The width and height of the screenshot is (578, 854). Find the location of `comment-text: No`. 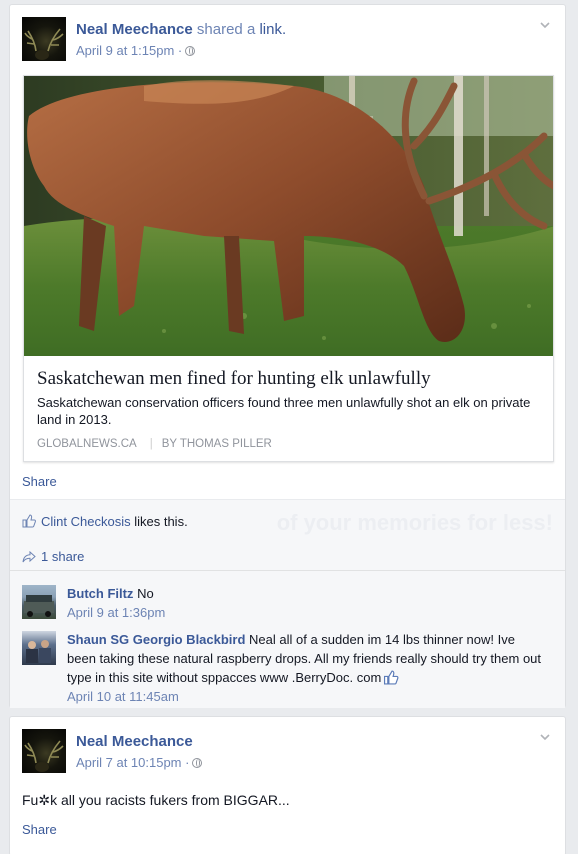

comment-text: No is located at coordinates (145, 593).